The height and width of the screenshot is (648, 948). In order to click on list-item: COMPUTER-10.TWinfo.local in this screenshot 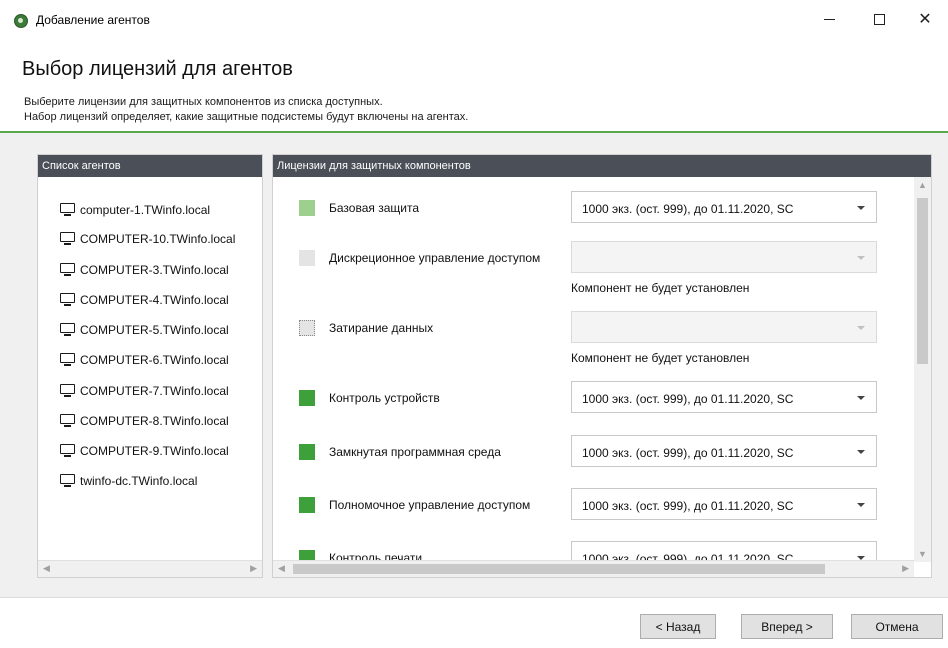, I will do `click(147, 239)`.